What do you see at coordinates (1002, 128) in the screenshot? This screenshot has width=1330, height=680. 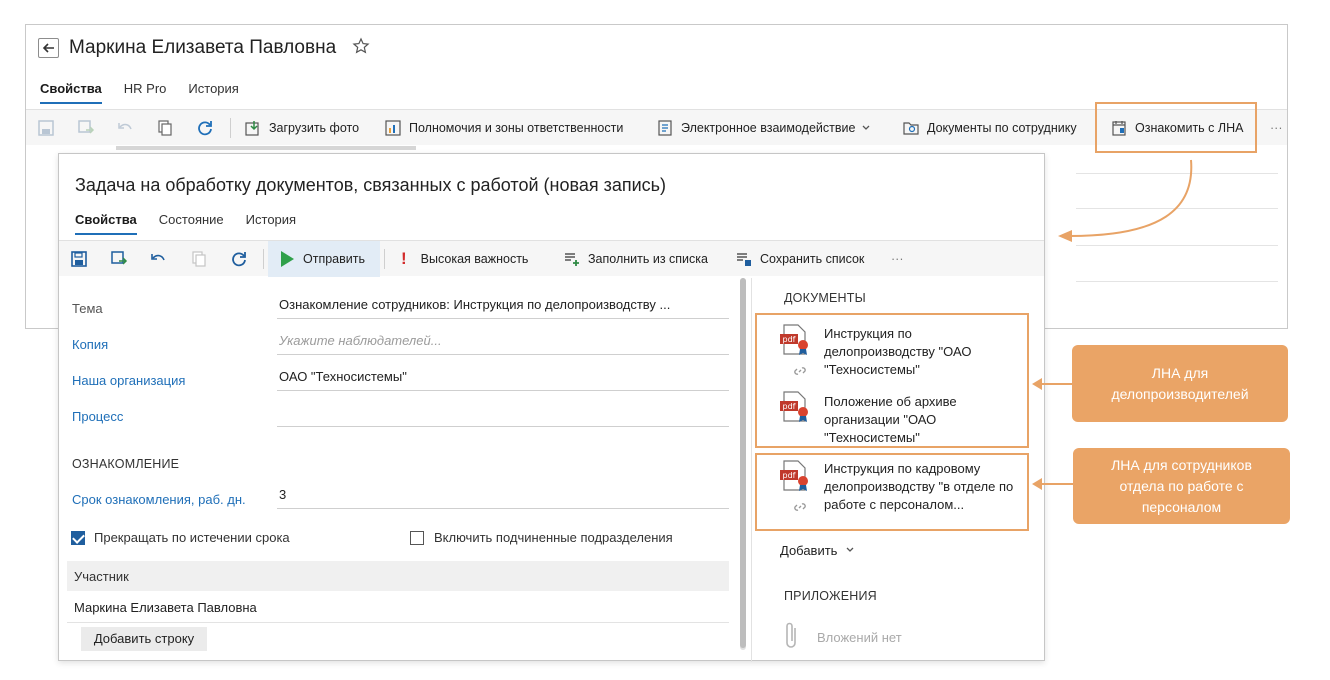 I see `employee-documents-label: Документы по сотруднику` at bounding box center [1002, 128].